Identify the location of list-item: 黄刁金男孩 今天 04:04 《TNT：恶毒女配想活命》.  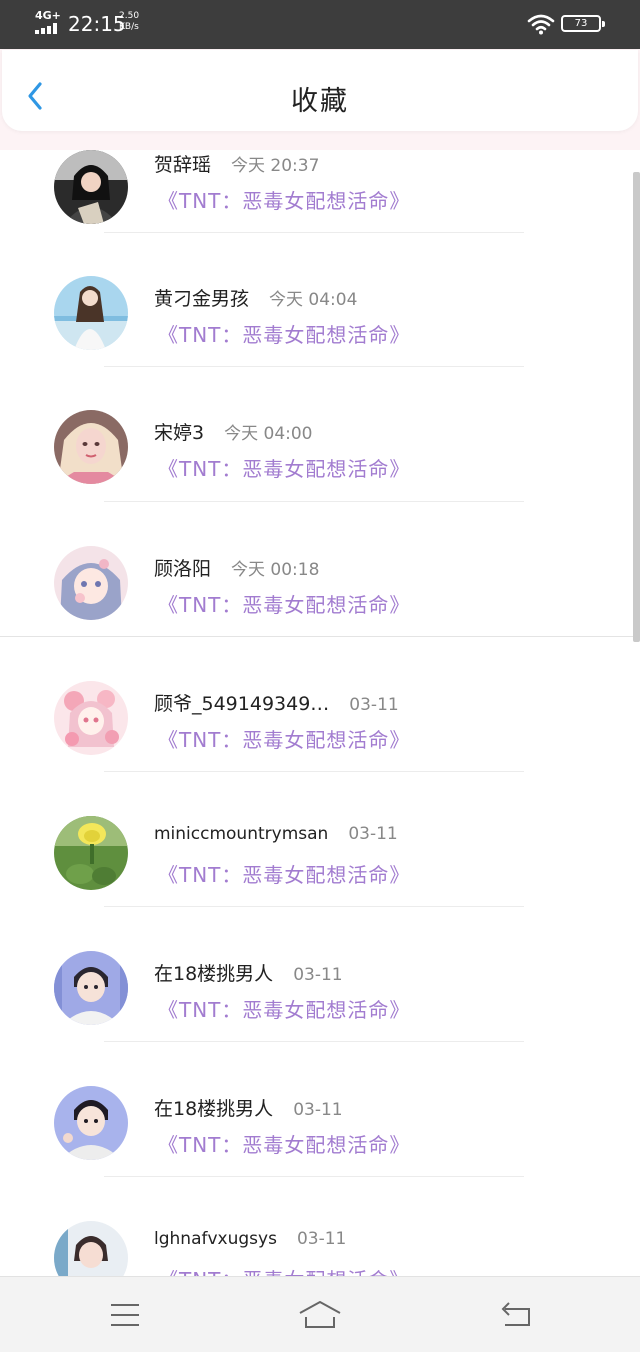
(316, 329).